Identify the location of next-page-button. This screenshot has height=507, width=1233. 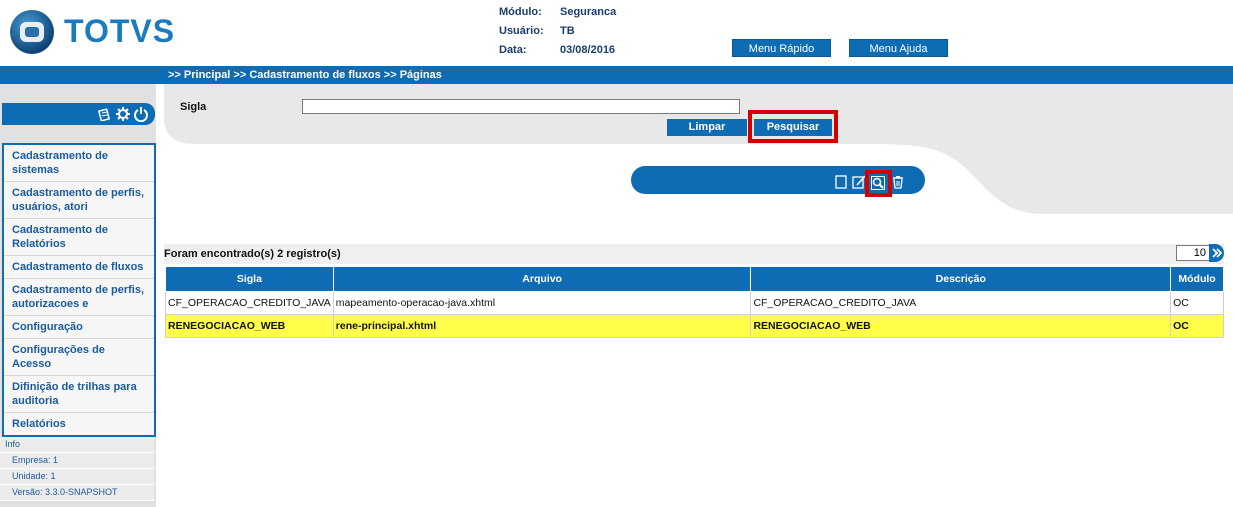
(1216, 253).